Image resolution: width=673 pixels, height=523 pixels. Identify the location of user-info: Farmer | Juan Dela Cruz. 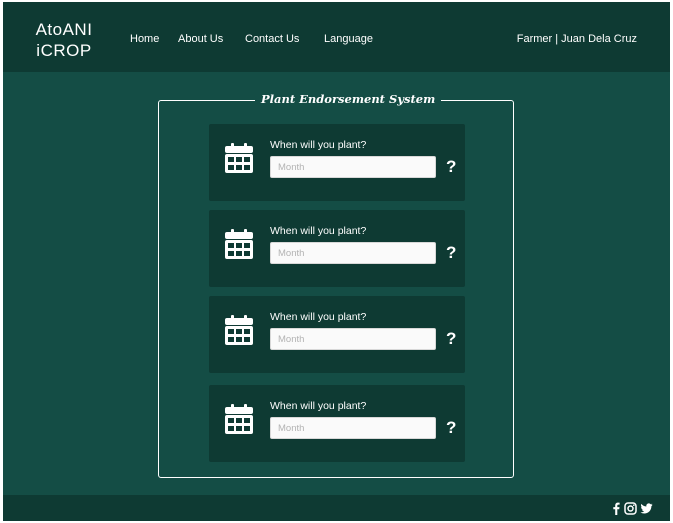
(577, 39).